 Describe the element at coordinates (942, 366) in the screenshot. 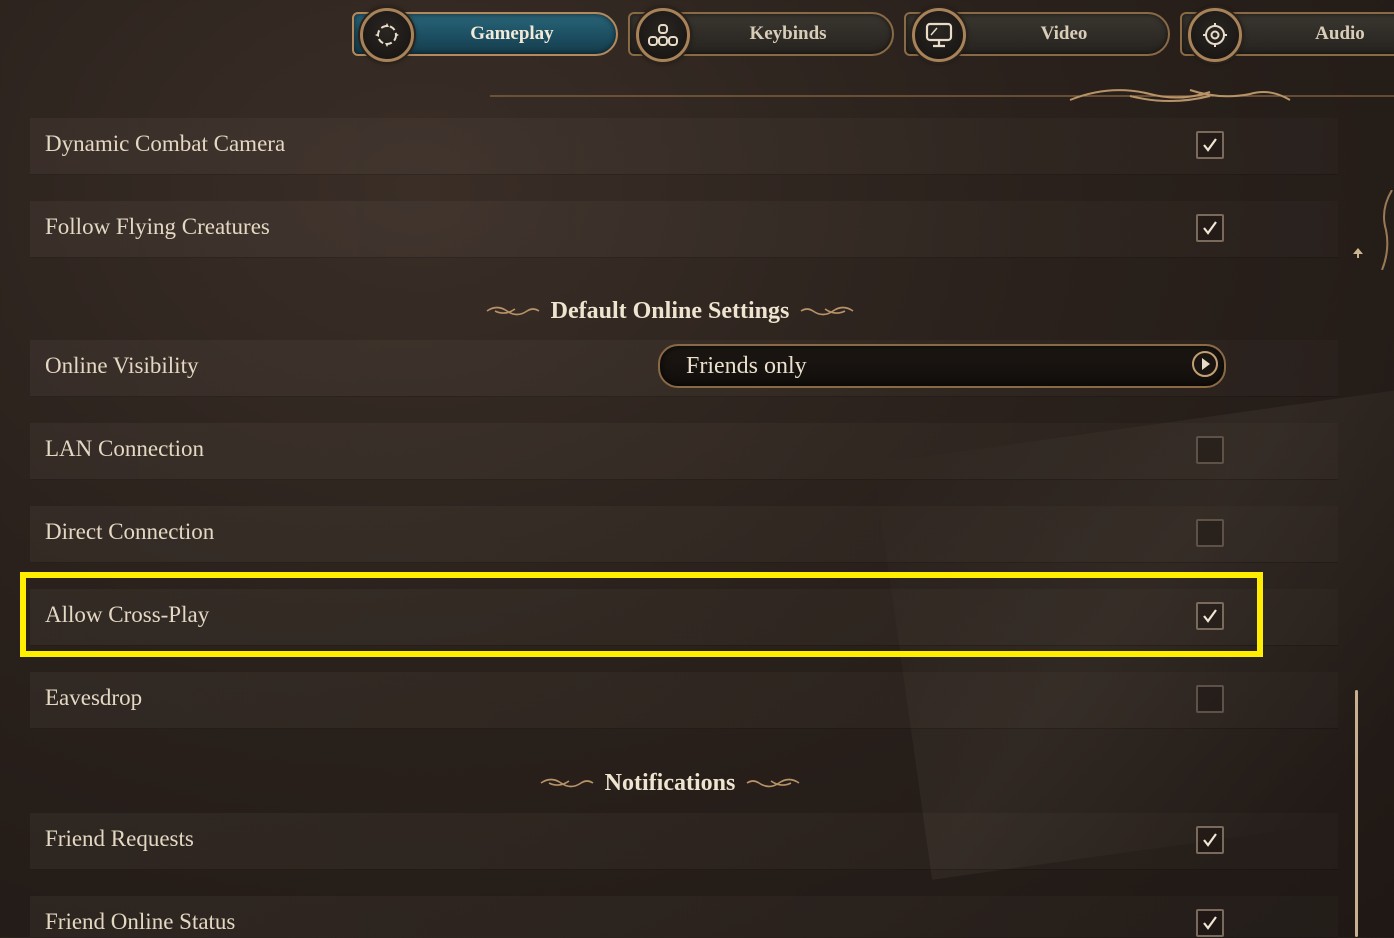

I see `online-visibility-dropdown: Friends only` at that location.